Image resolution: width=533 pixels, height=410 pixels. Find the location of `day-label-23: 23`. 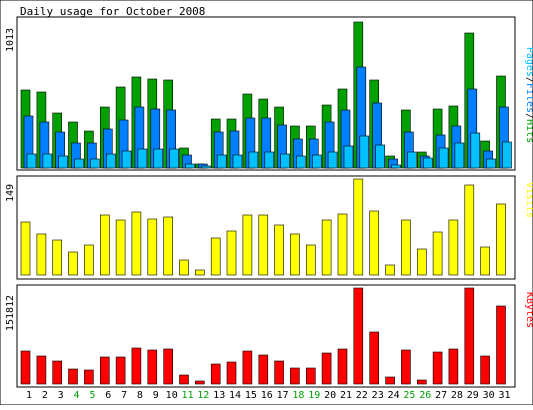

day-label-23: 23 is located at coordinates (378, 395).